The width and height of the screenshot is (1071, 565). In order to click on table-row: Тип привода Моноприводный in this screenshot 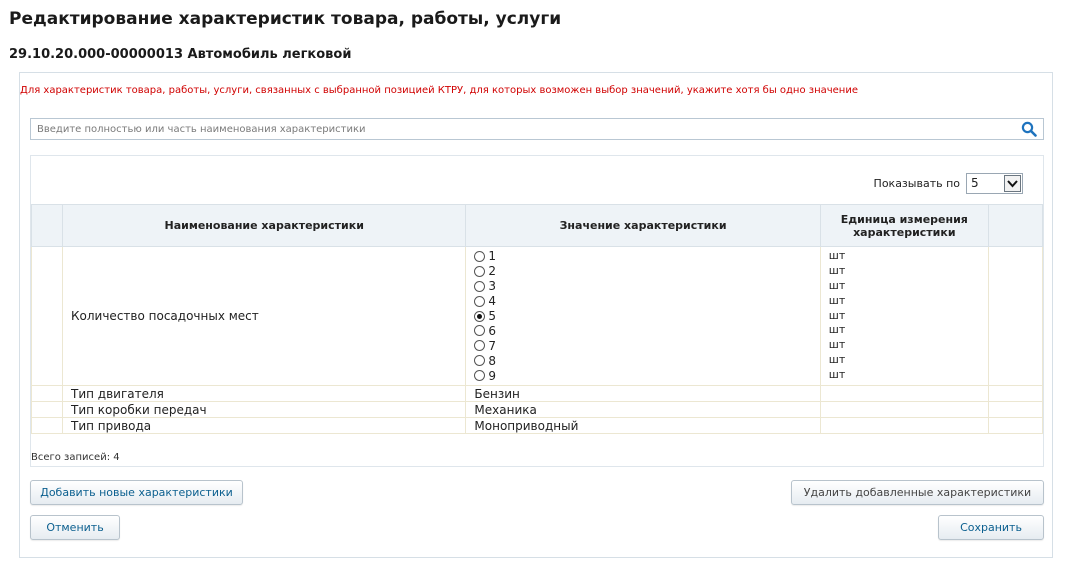, I will do `click(537, 426)`.